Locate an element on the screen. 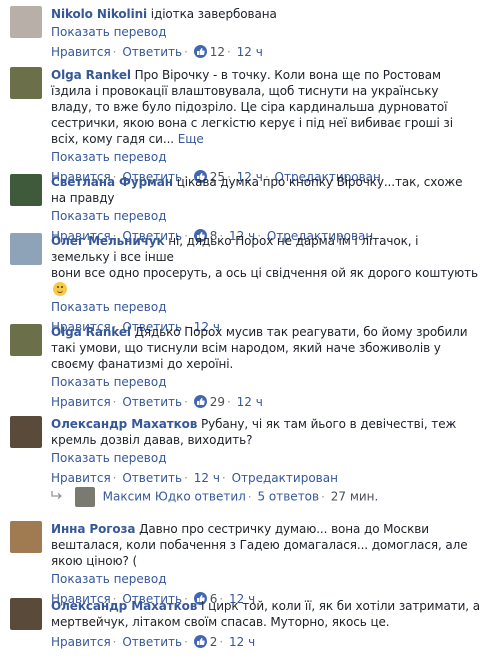  like-count: 29 is located at coordinates (209, 402).